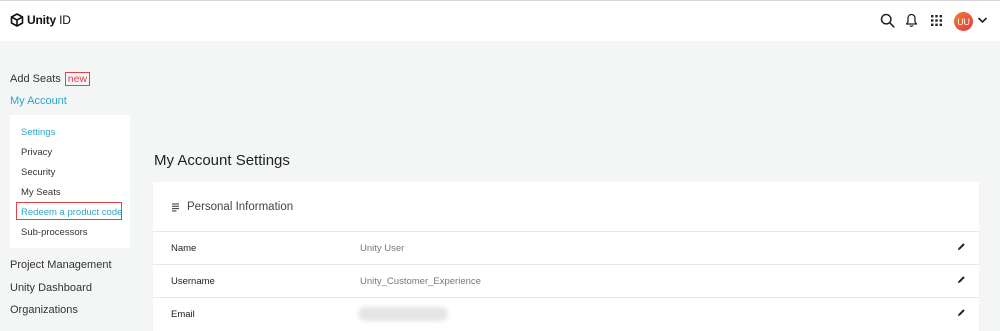  Describe the element at coordinates (193, 281) in the screenshot. I see `row-label: Username` at that location.